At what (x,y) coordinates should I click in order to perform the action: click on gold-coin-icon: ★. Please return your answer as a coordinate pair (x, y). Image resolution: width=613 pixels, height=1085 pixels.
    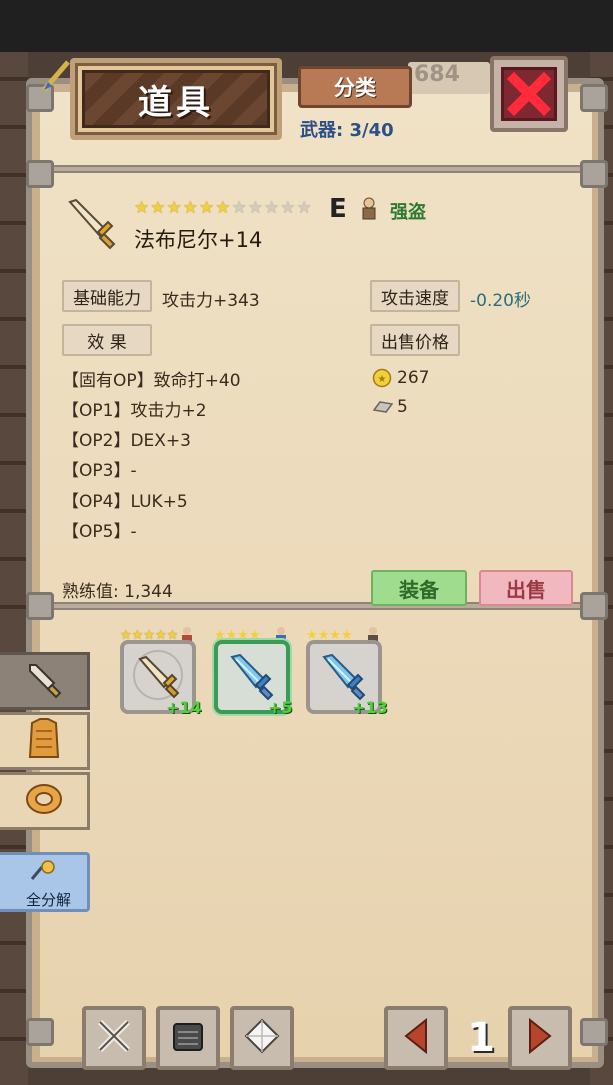
    Looking at the image, I should click on (382, 378).